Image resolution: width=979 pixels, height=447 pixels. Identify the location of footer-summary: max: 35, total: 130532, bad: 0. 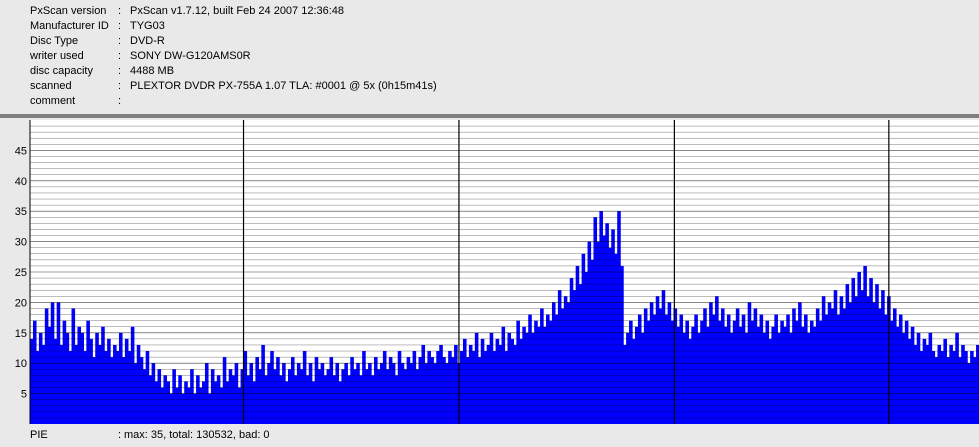
(197, 435).